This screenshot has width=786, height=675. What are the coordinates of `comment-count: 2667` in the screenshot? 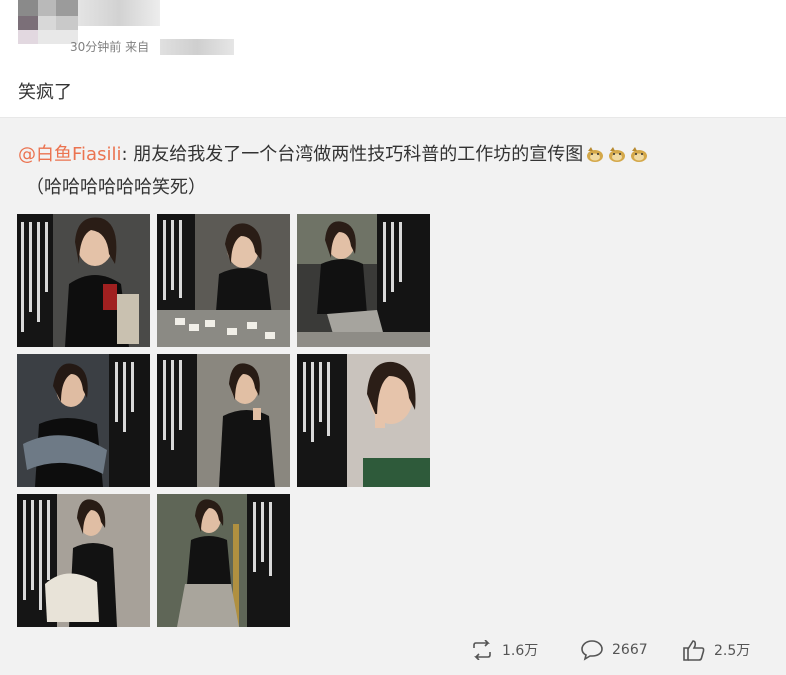 It's located at (630, 650).